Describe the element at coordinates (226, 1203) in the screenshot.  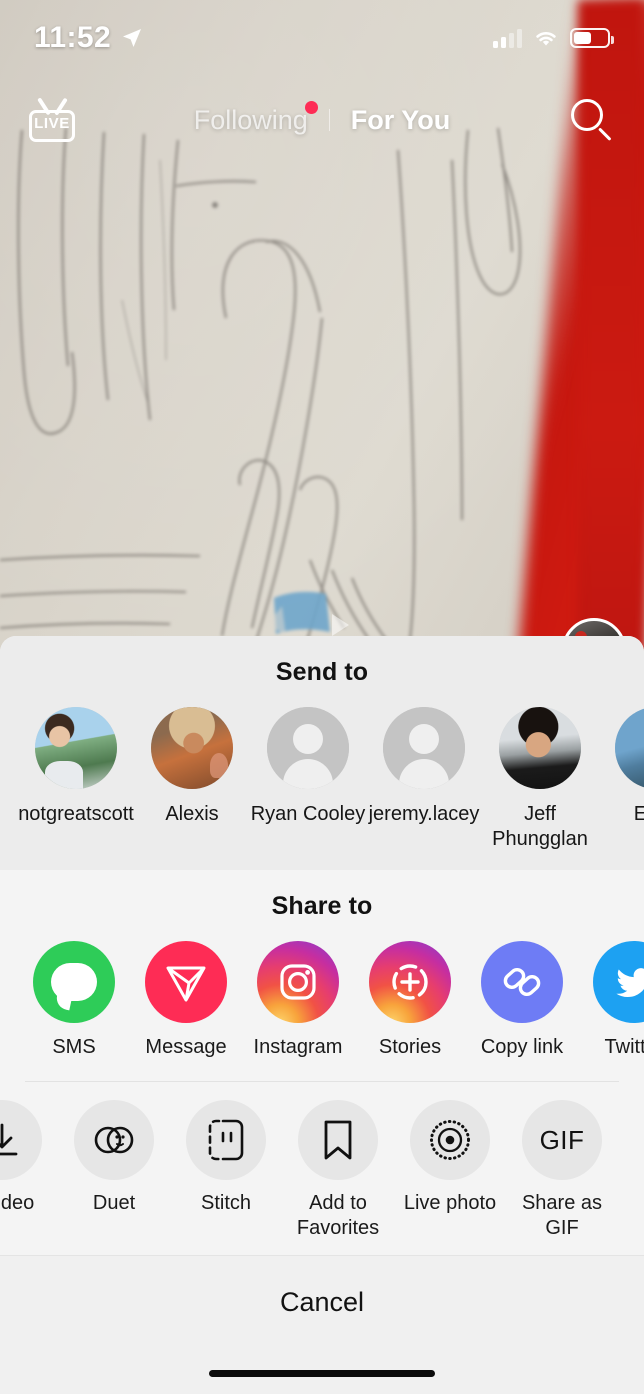
I see `action-label: Stitch` at that location.